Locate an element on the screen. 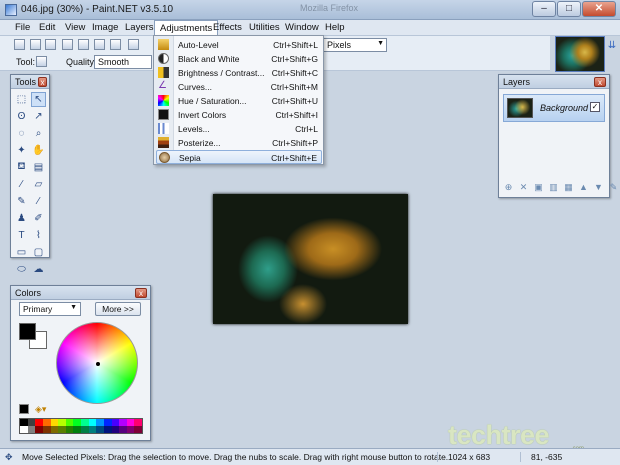 The height and width of the screenshot is (465, 620). paste-icon is located at coordinates (115, 44).